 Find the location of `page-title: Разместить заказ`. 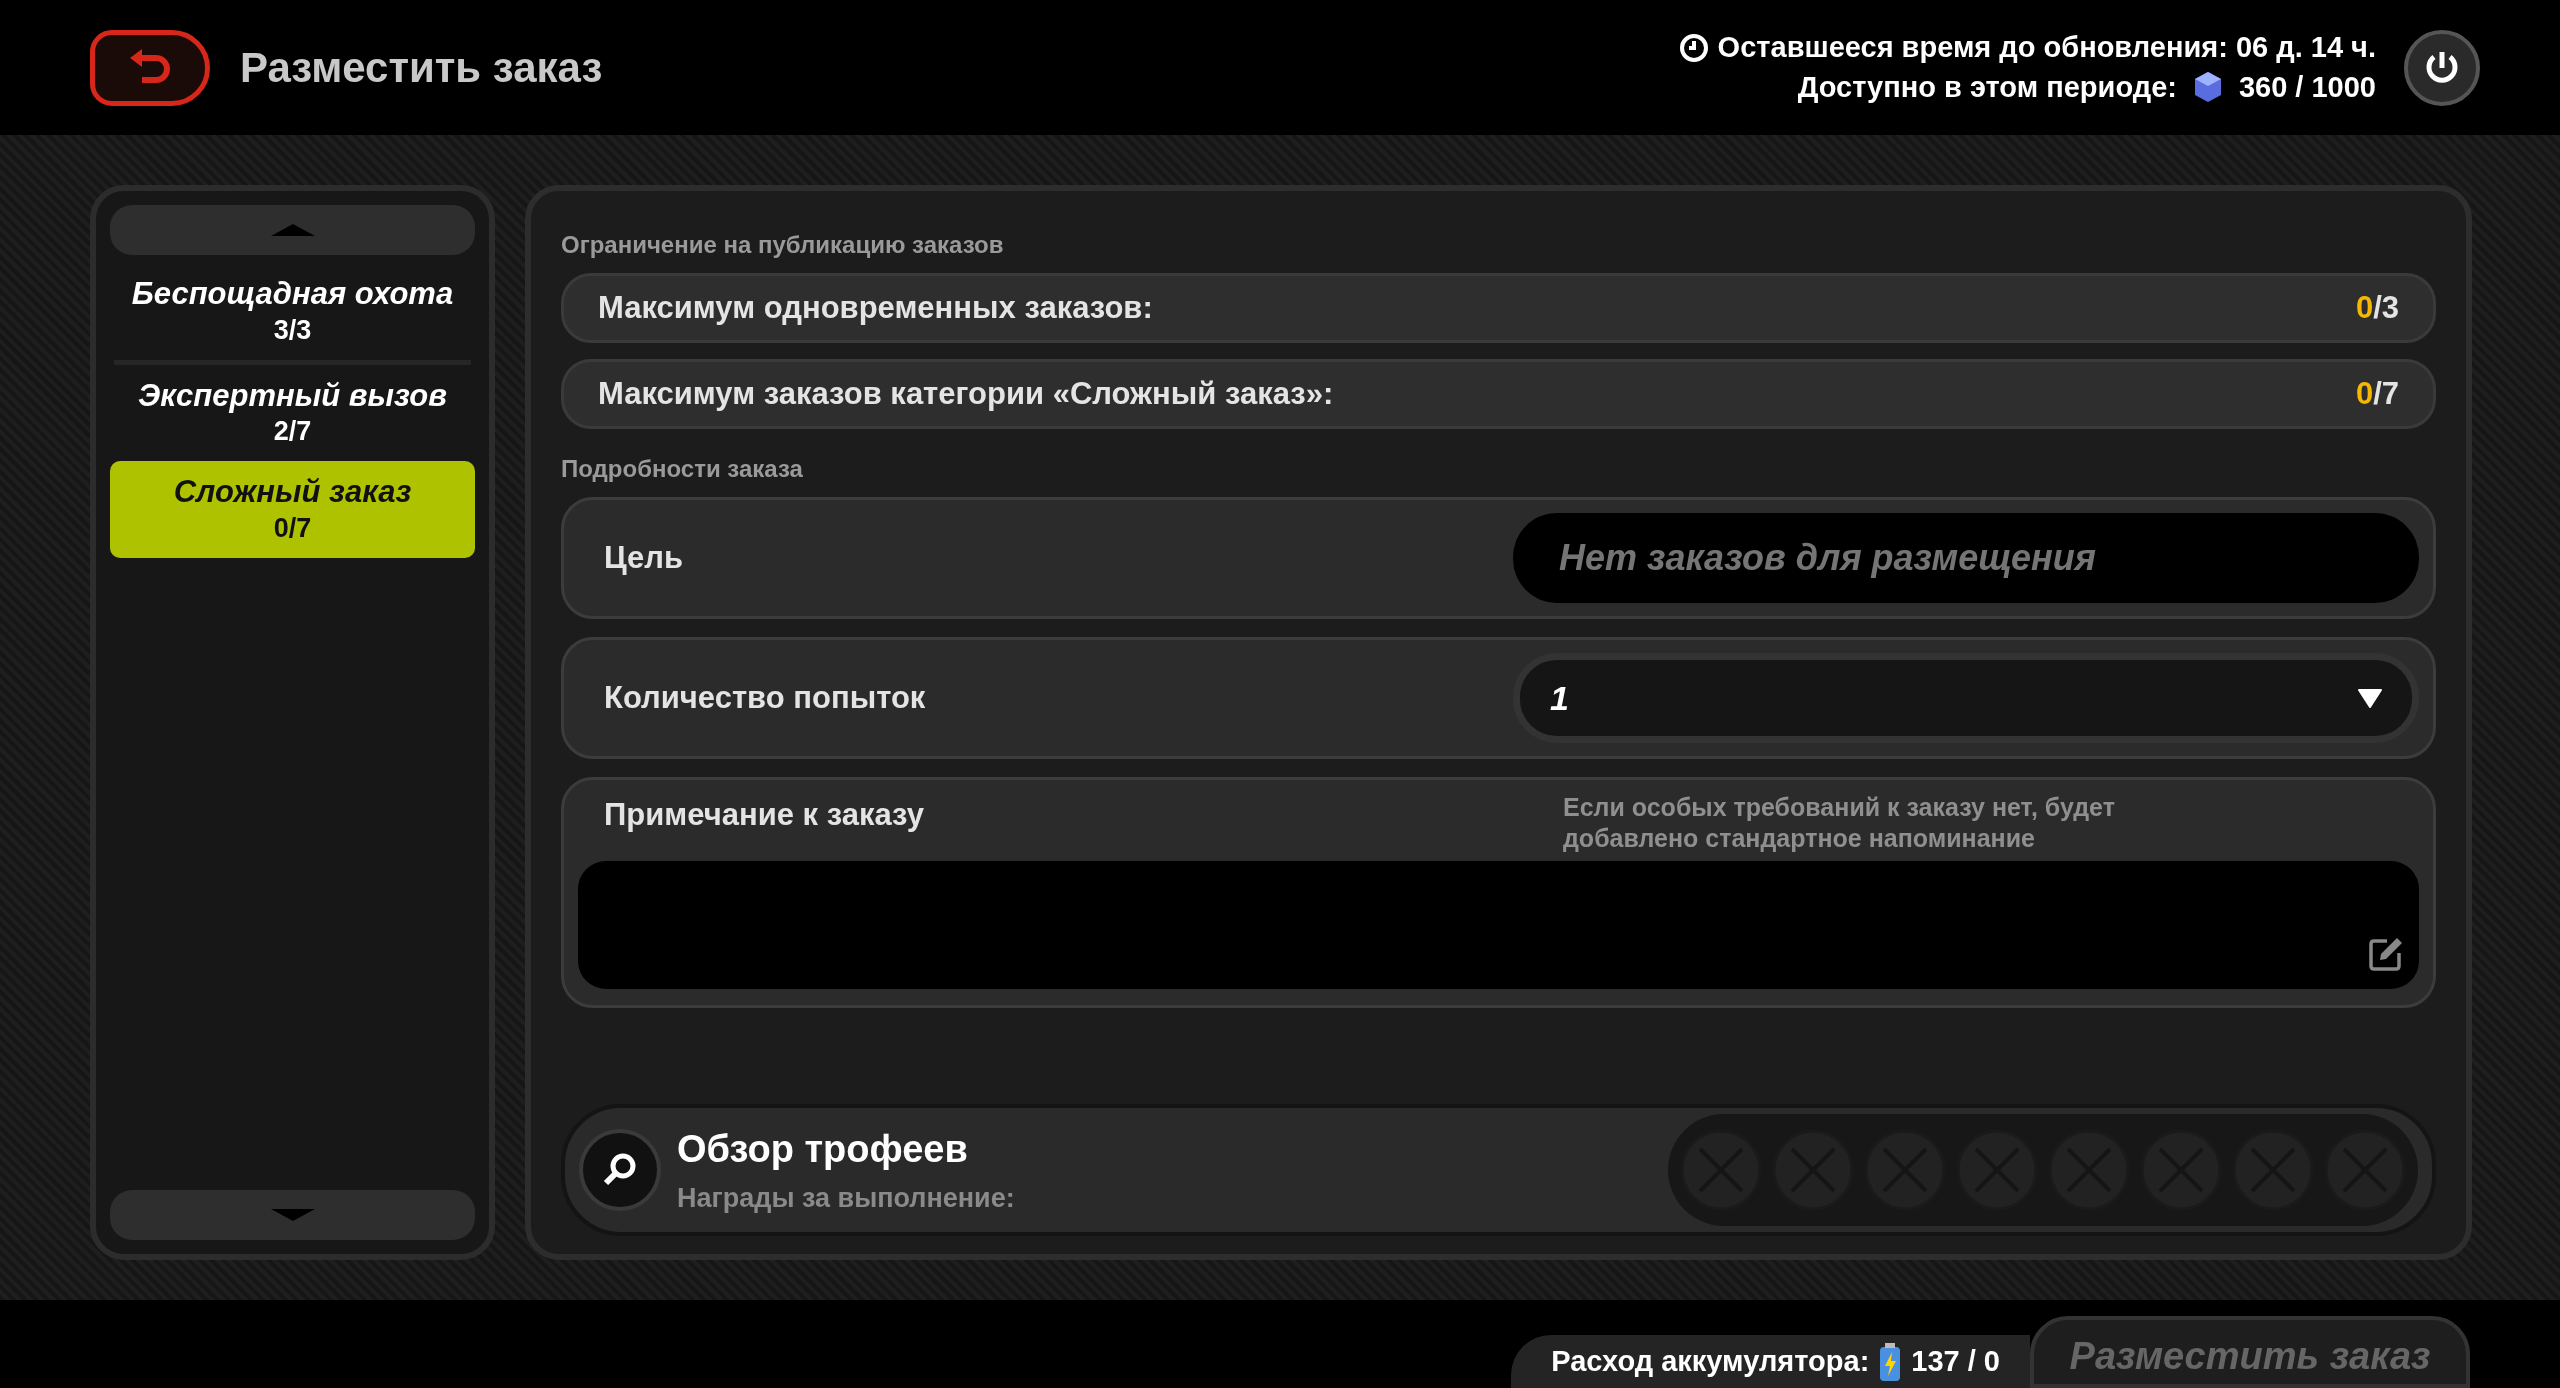

page-title: Разместить заказ is located at coordinates (421, 68).